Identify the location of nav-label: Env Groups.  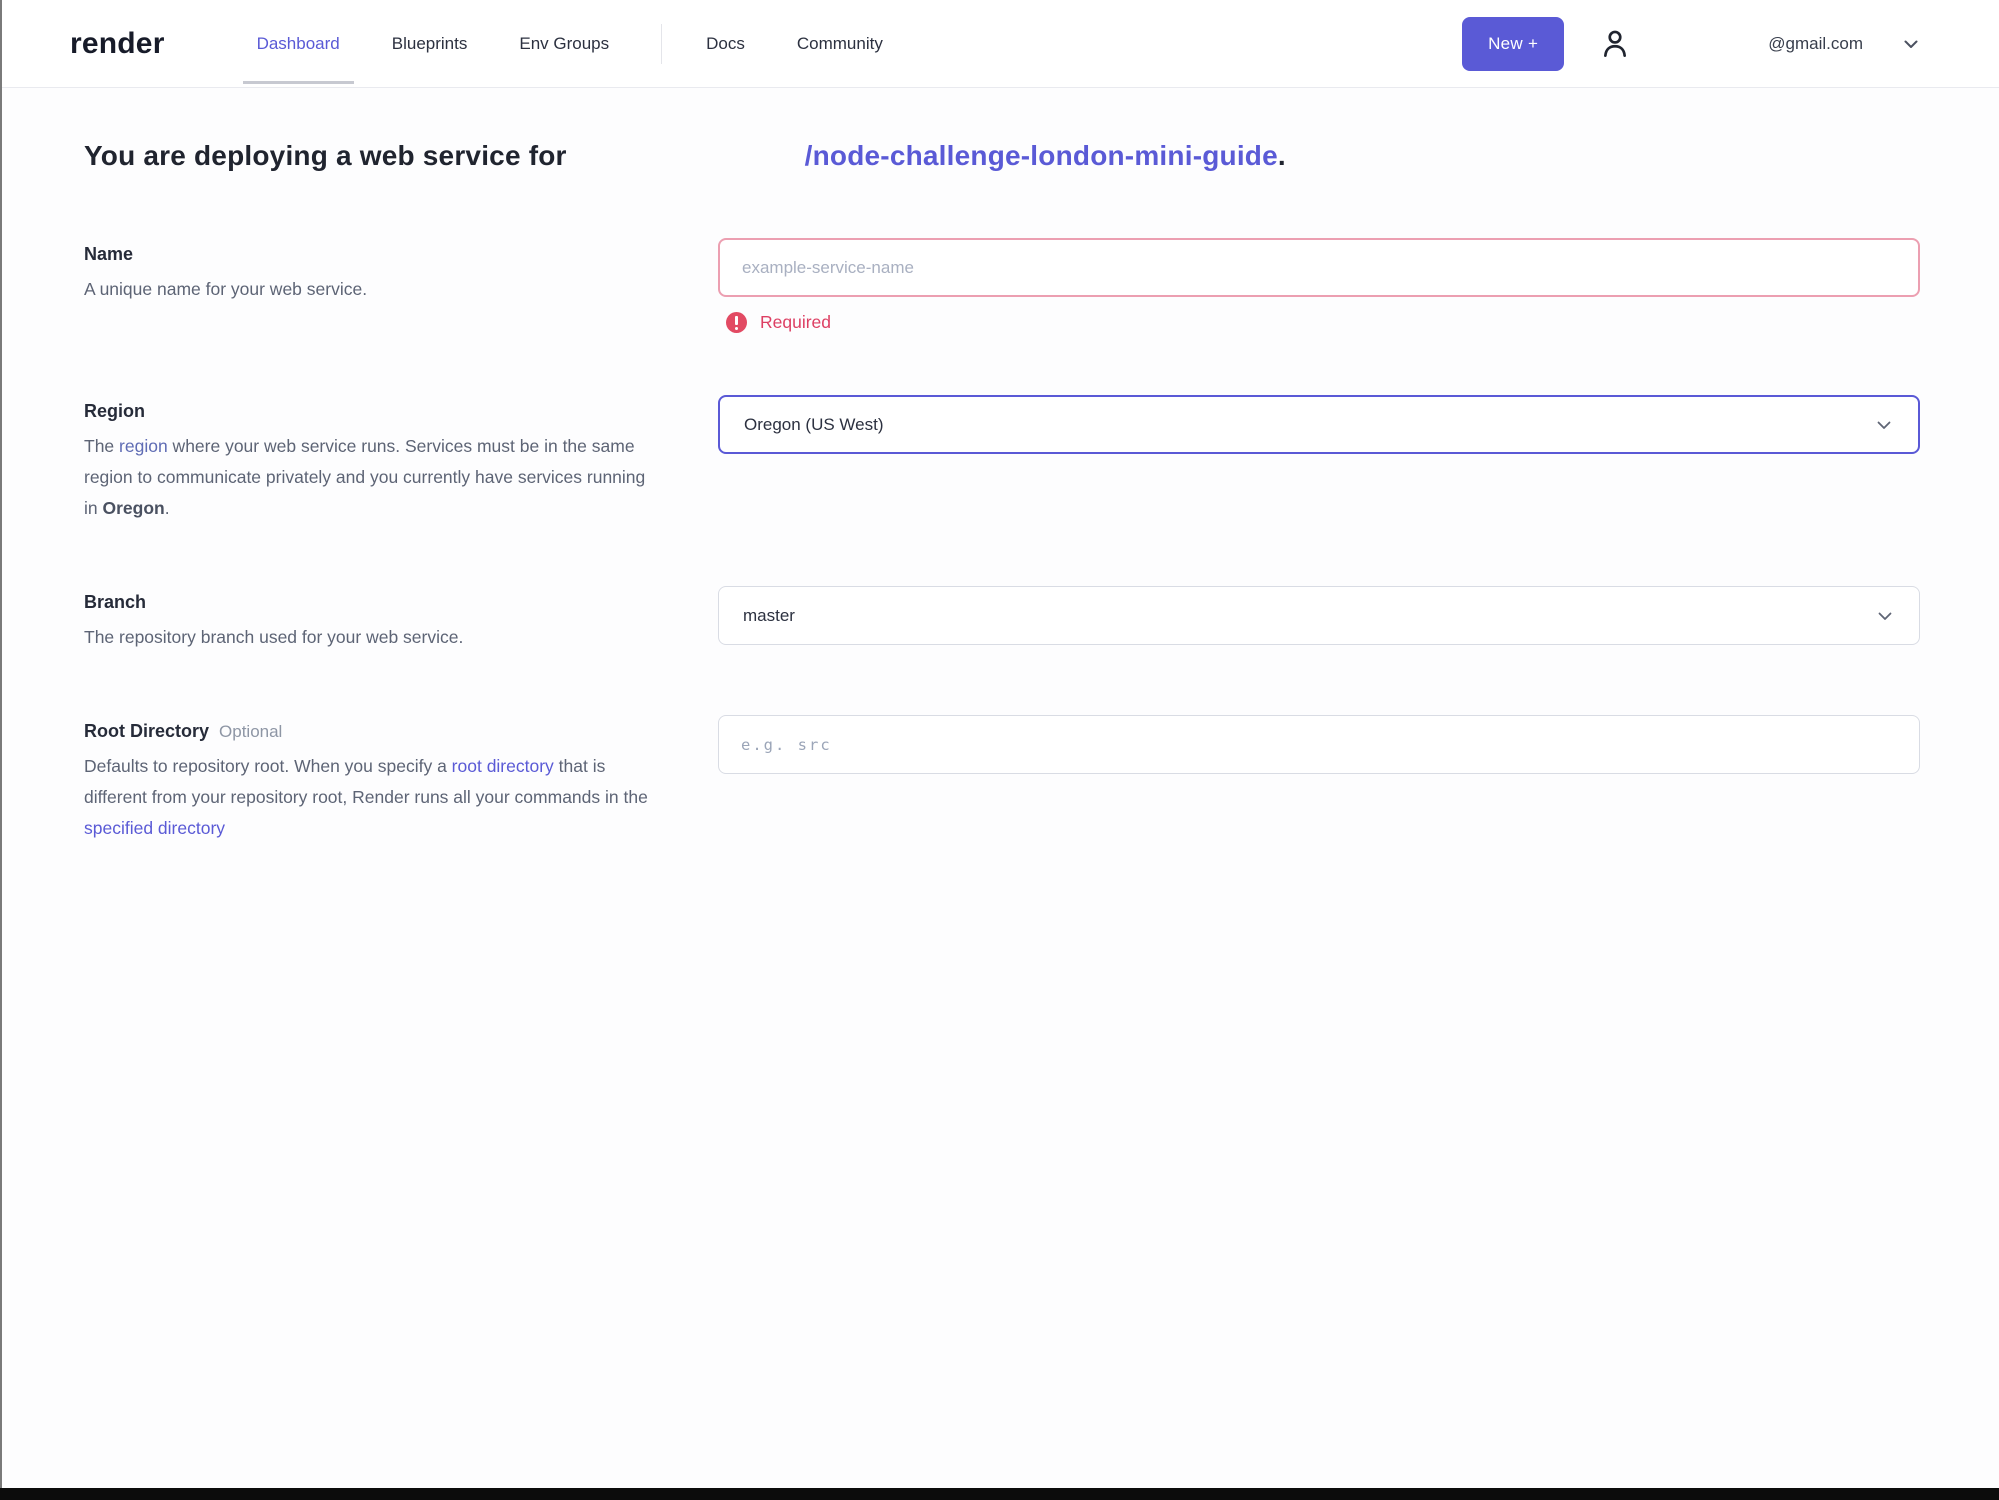
(564, 43).